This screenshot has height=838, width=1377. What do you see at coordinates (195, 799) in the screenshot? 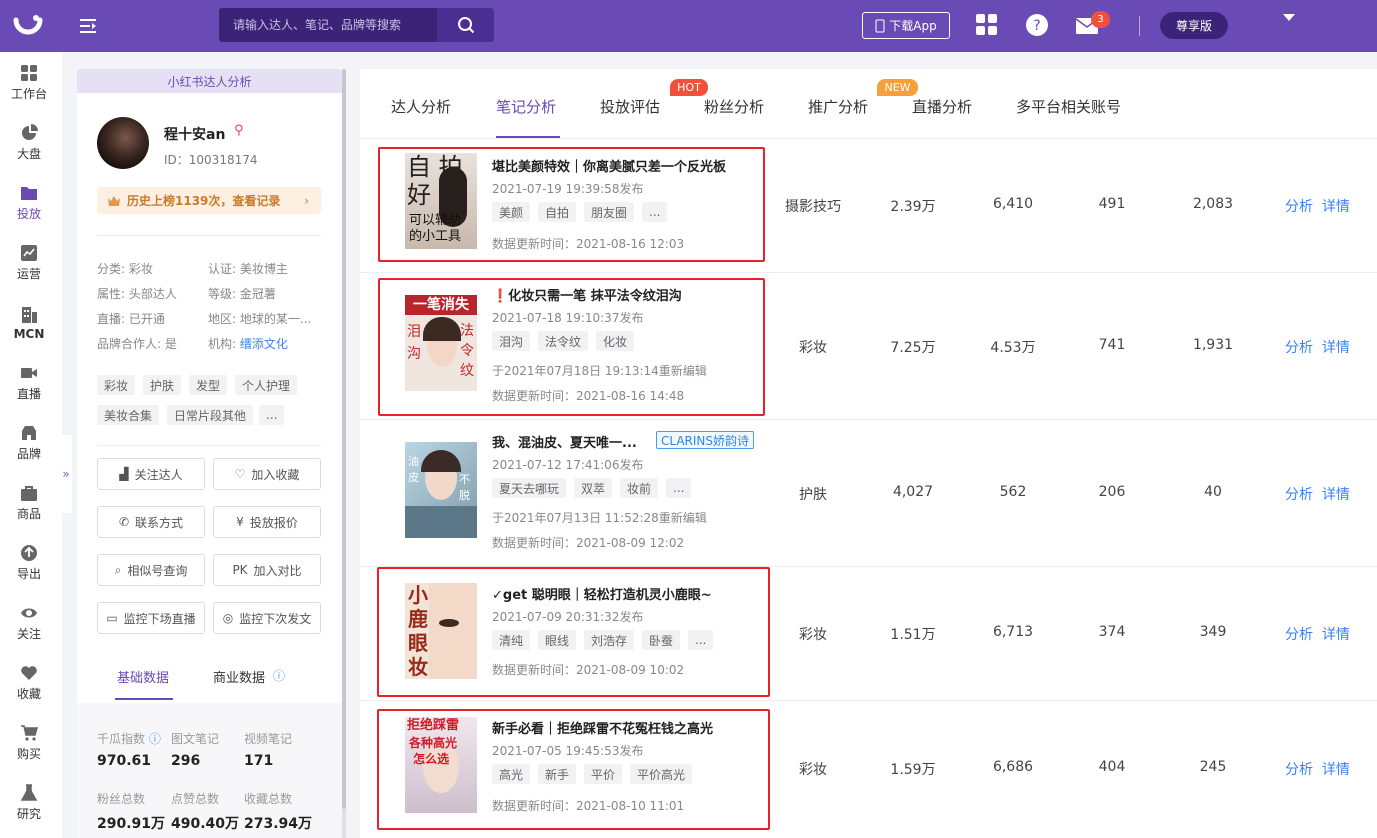
I see `stat-label: 点赞总数` at bounding box center [195, 799].